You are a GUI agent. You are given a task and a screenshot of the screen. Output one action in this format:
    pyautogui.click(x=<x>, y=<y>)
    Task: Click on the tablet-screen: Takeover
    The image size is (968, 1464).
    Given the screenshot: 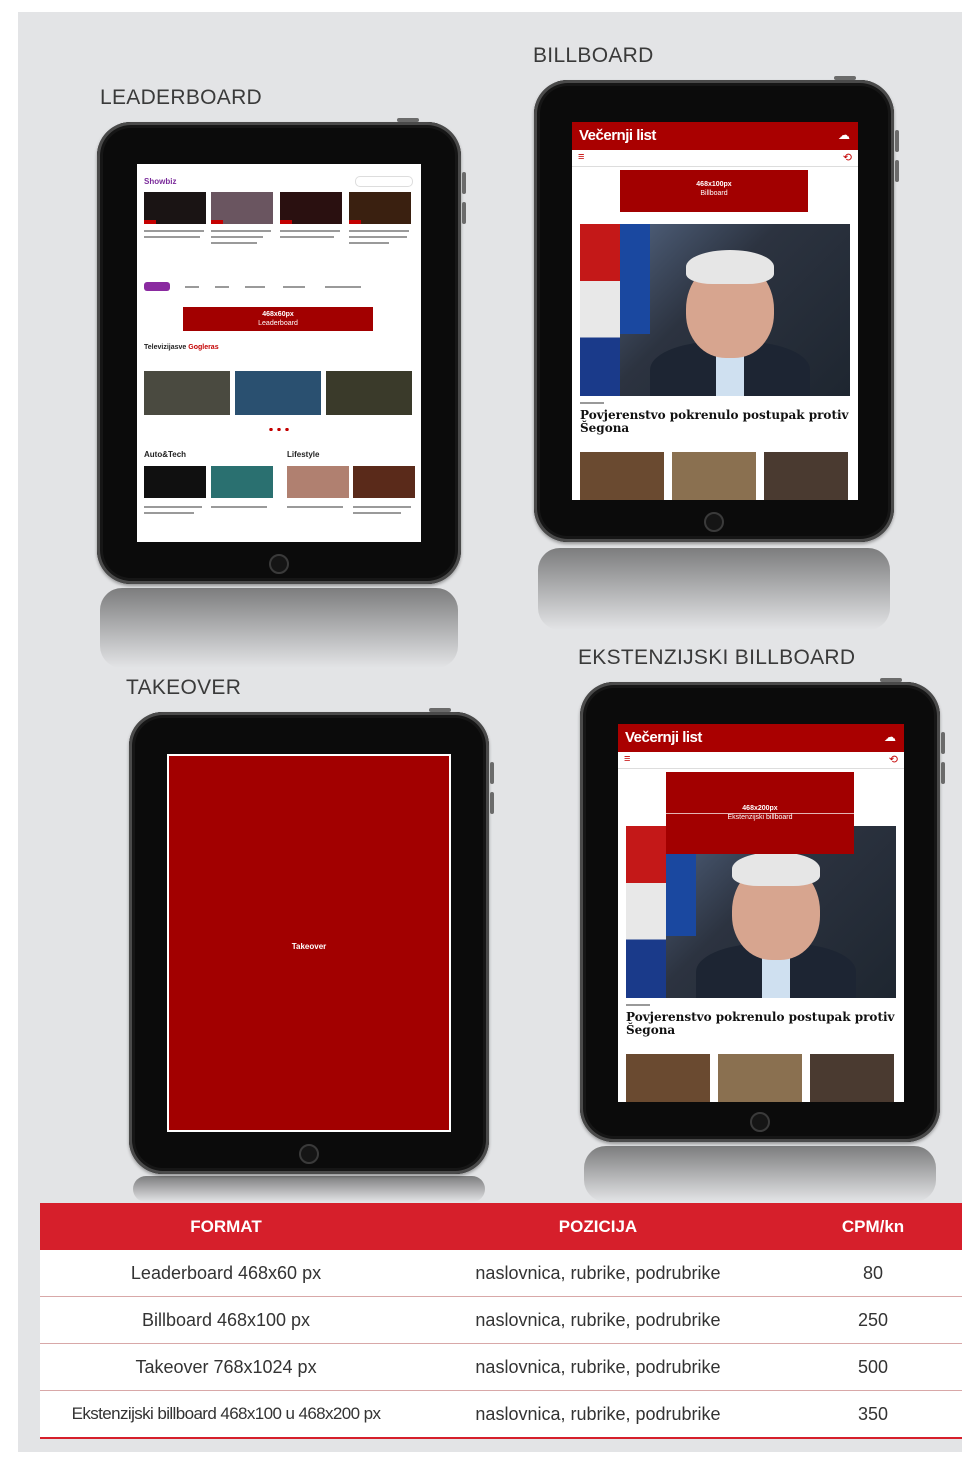 What is the action you would take?
    pyautogui.click(x=309, y=943)
    